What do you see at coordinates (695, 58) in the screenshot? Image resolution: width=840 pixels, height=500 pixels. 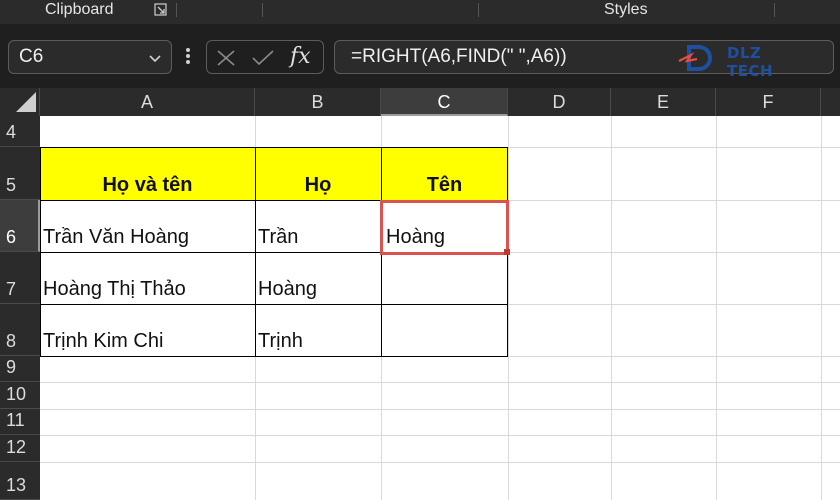 I see `dlz-logo-mark` at bounding box center [695, 58].